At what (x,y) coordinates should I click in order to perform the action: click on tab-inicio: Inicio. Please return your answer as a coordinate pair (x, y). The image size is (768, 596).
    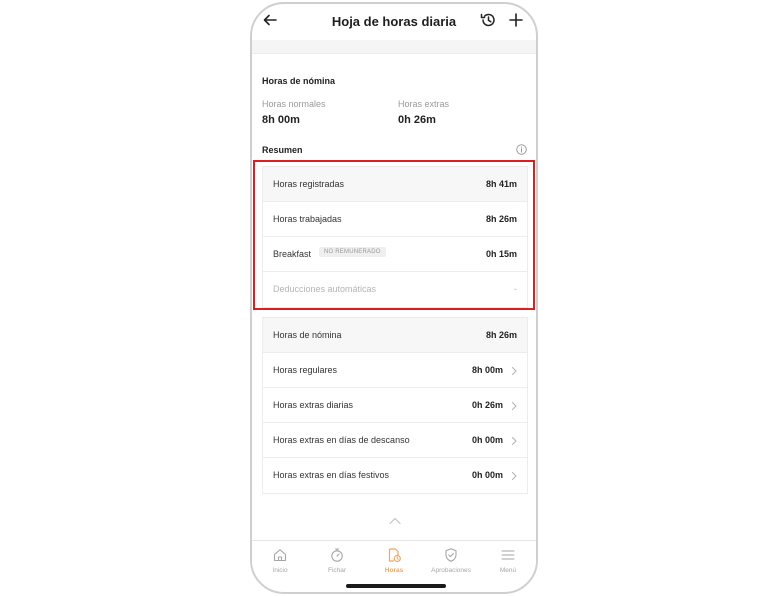
    Looking at the image, I should click on (280, 560).